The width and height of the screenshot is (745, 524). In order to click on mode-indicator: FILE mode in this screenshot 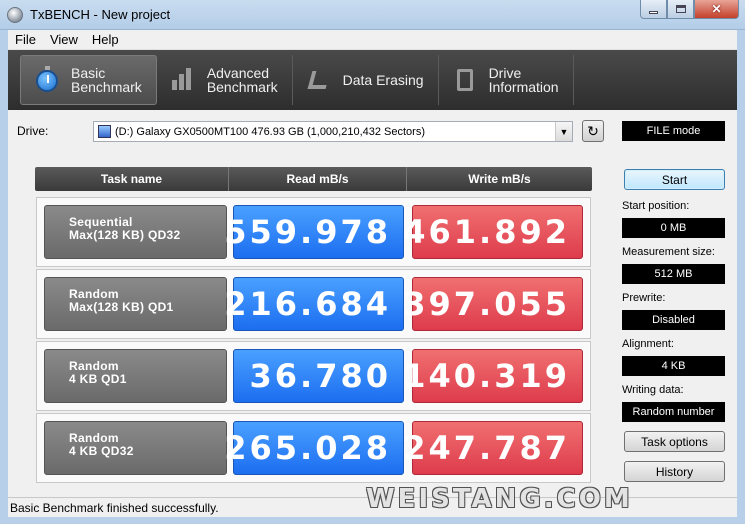, I will do `click(673, 131)`.